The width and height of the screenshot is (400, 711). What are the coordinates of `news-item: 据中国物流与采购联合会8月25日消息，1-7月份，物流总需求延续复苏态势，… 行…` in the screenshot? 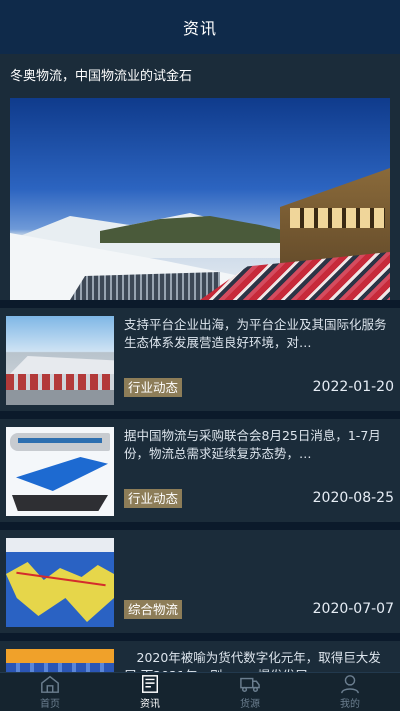 It's located at (200, 470).